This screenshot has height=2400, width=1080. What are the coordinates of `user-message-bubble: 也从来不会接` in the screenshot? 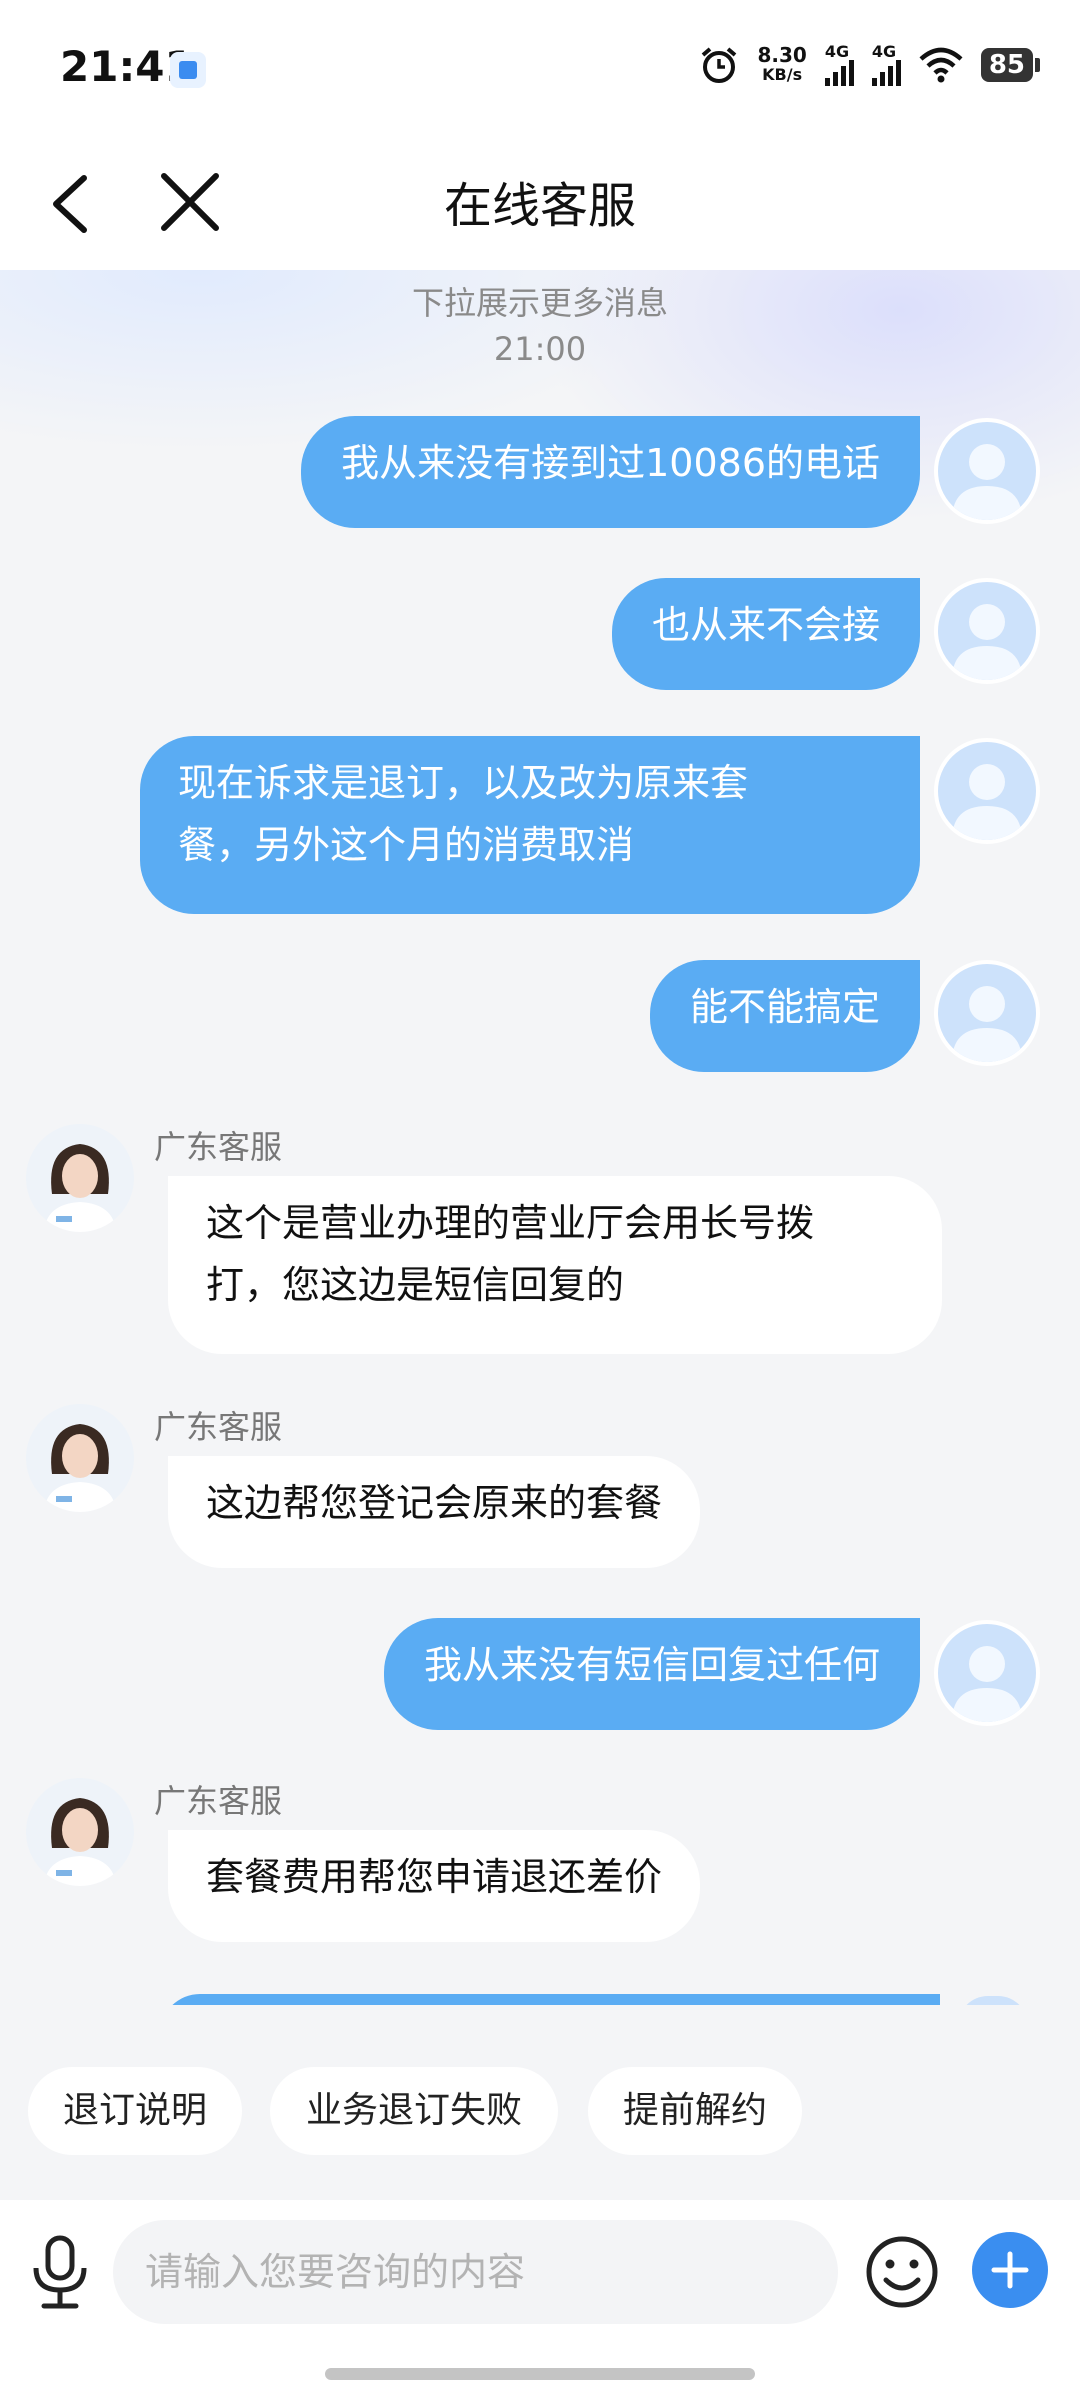 It's located at (765, 634).